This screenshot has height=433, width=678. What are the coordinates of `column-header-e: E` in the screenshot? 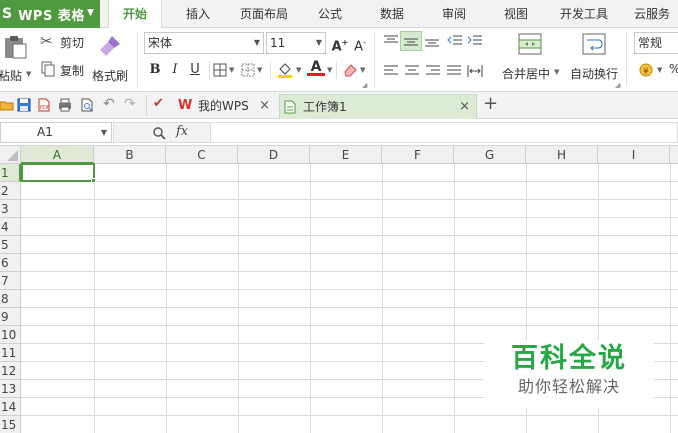 It's located at (346, 155).